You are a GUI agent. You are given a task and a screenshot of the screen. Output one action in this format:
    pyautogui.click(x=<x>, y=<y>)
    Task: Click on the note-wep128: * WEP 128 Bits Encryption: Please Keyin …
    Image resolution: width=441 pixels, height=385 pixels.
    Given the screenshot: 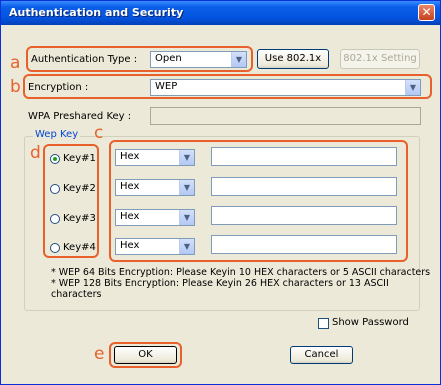 What is the action you would take?
    pyautogui.click(x=220, y=283)
    